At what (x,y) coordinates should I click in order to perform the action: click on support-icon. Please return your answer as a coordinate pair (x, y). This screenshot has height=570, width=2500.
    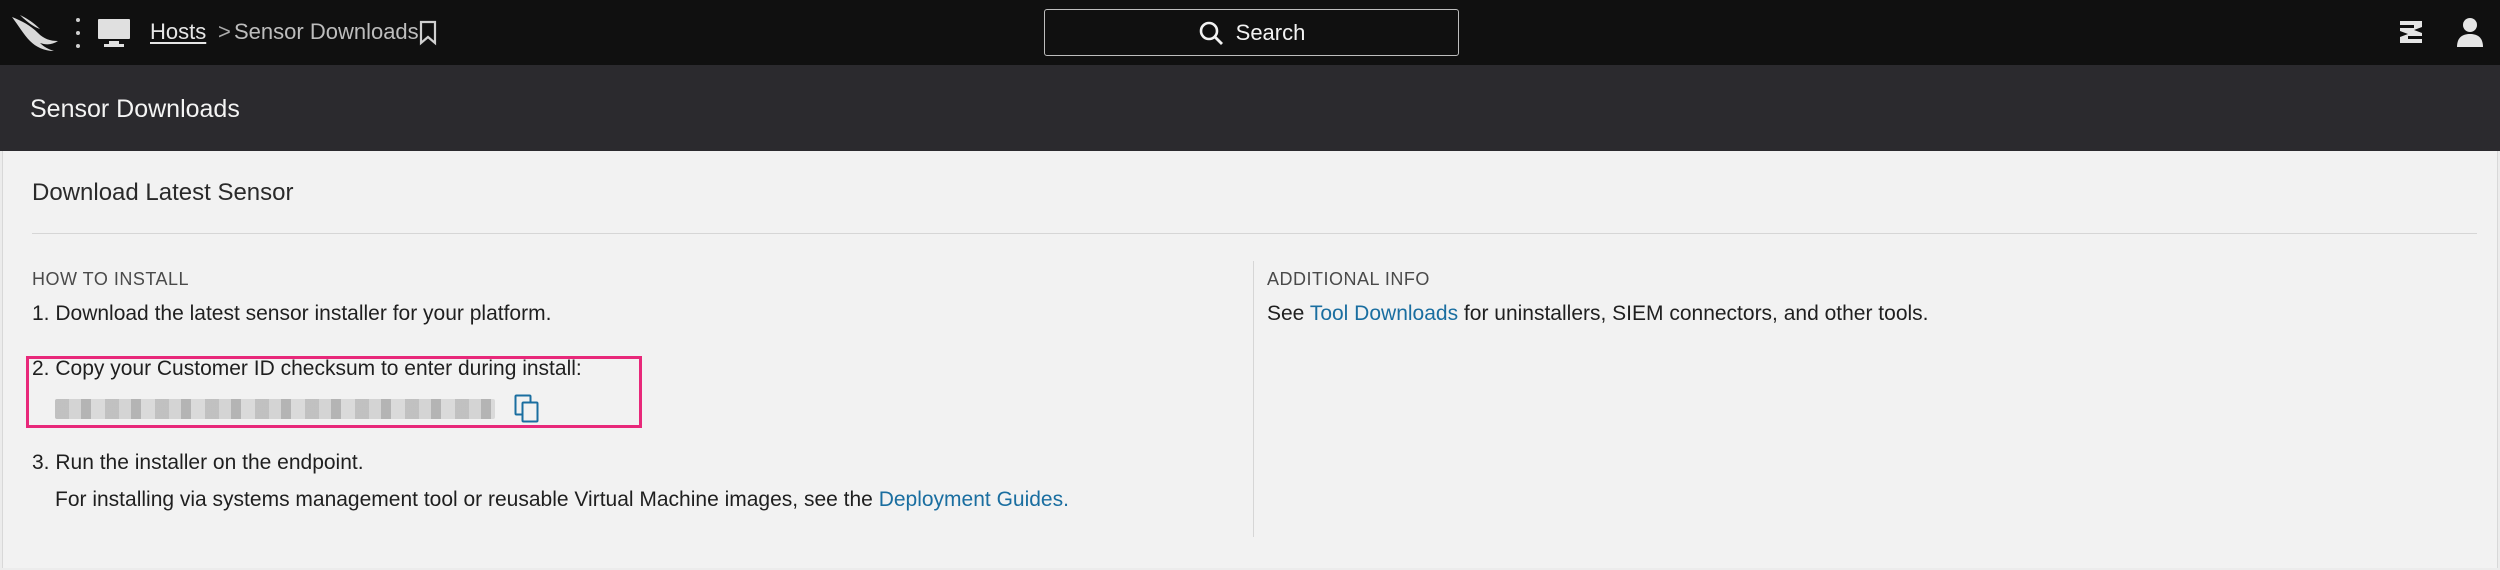
    Looking at the image, I should click on (2411, 32).